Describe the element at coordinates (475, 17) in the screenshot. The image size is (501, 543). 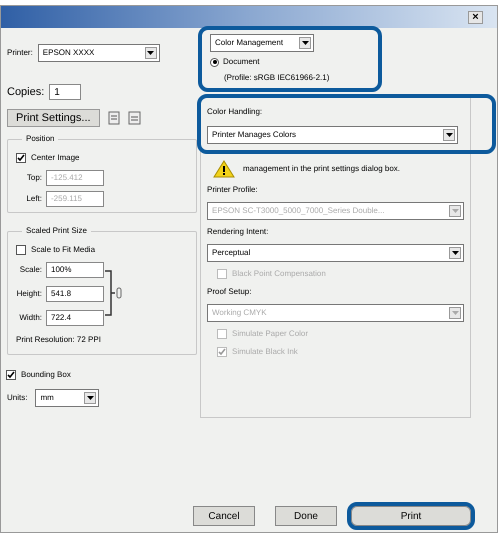
I see `close-button: ×` at that location.